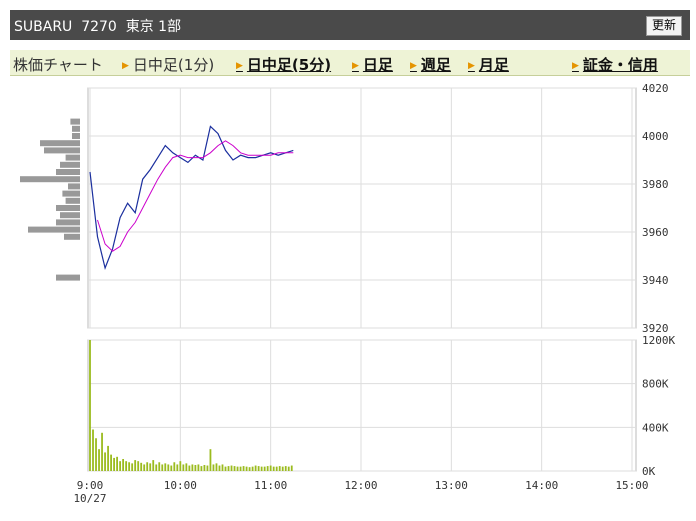 The width and height of the screenshot is (696, 521). I want to click on x-tick-label: 13:00, so click(451, 485).